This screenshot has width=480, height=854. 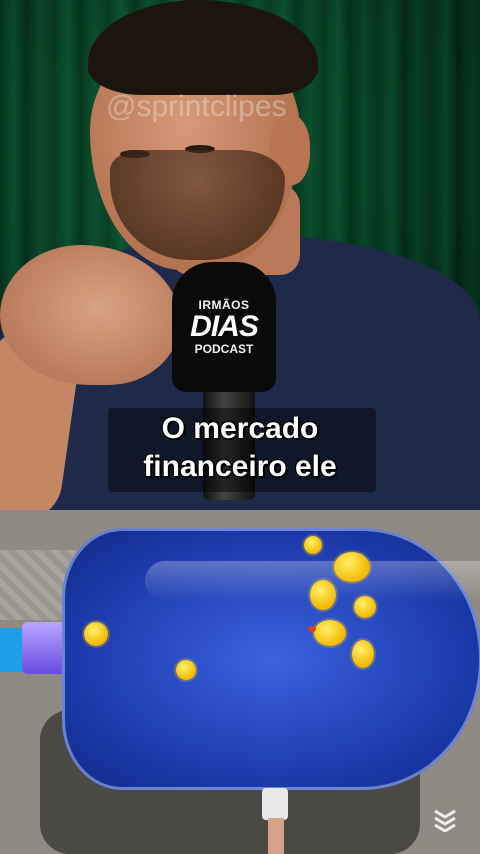 What do you see at coordinates (445, 820) in the screenshot?
I see `app-logo-icon` at bounding box center [445, 820].